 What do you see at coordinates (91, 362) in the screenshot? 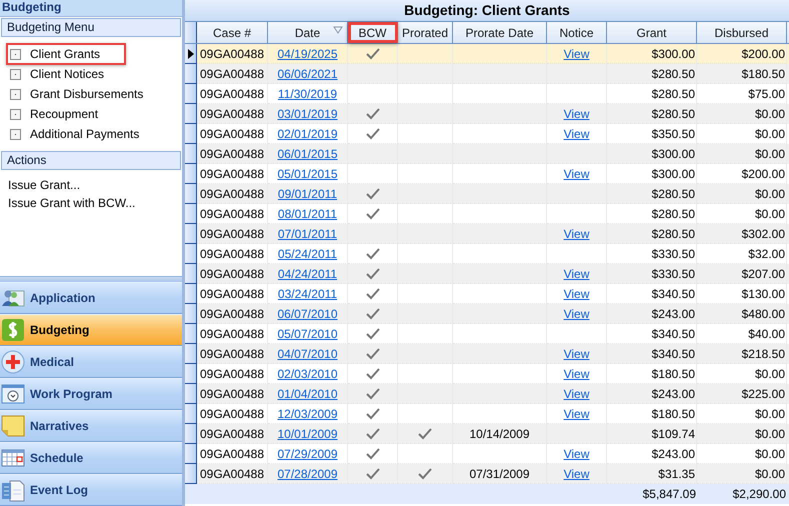
I see `nav-button: Medical` at bounding box center [91, 362].